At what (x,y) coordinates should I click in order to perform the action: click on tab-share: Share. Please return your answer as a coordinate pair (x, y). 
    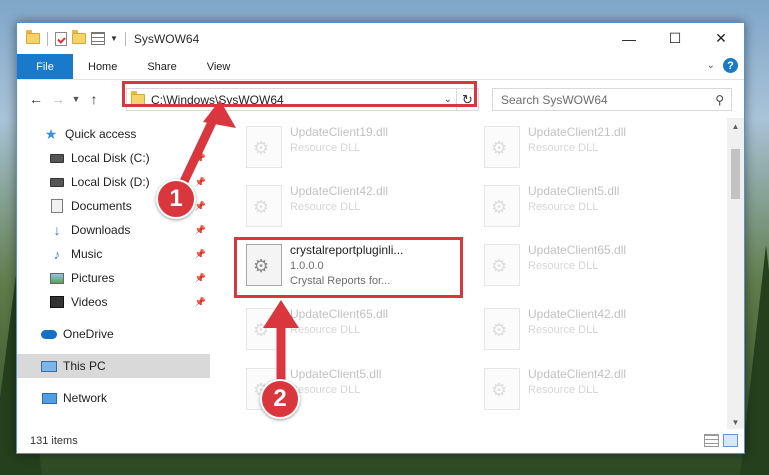
    Looking at the image, I should click on (161, 66).